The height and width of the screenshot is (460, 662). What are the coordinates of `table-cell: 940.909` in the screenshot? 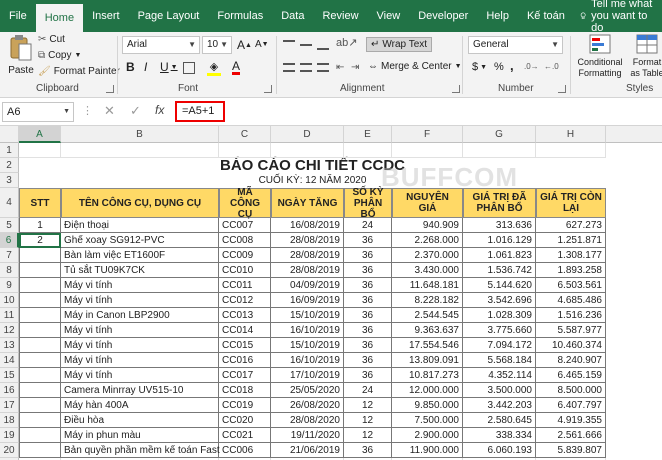 It's located at (427, 225).